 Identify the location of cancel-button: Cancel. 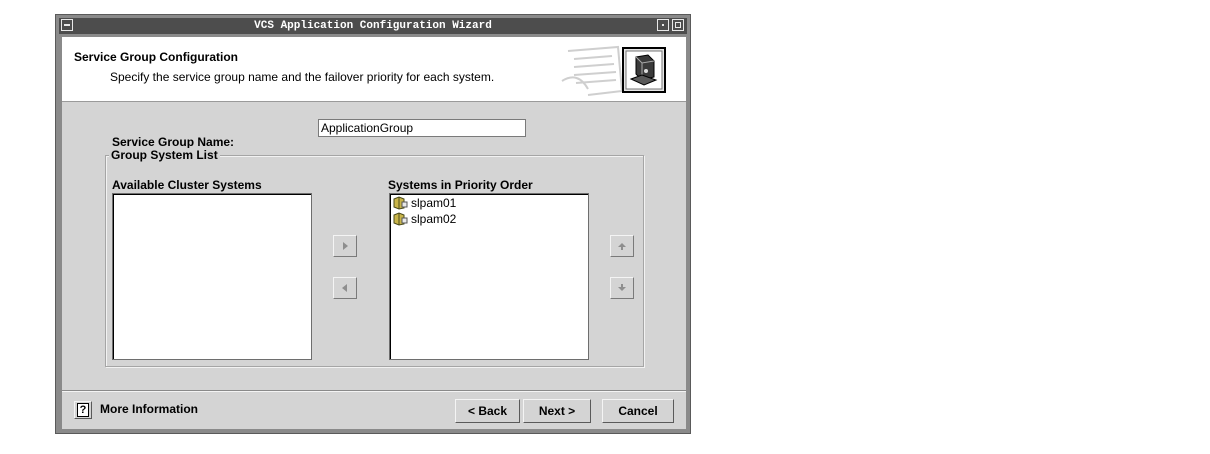
(638, 411).